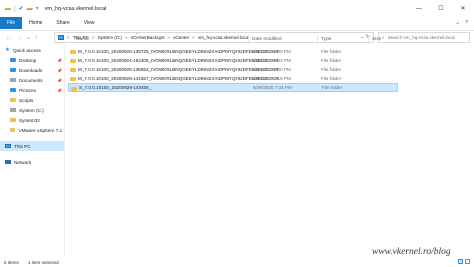 Image resolution: width=474 pixels, height=267 pixels. Describe the element at coordinates (19, 38) in the screenshot. I see `forward-arrow-icon: →` at that location.